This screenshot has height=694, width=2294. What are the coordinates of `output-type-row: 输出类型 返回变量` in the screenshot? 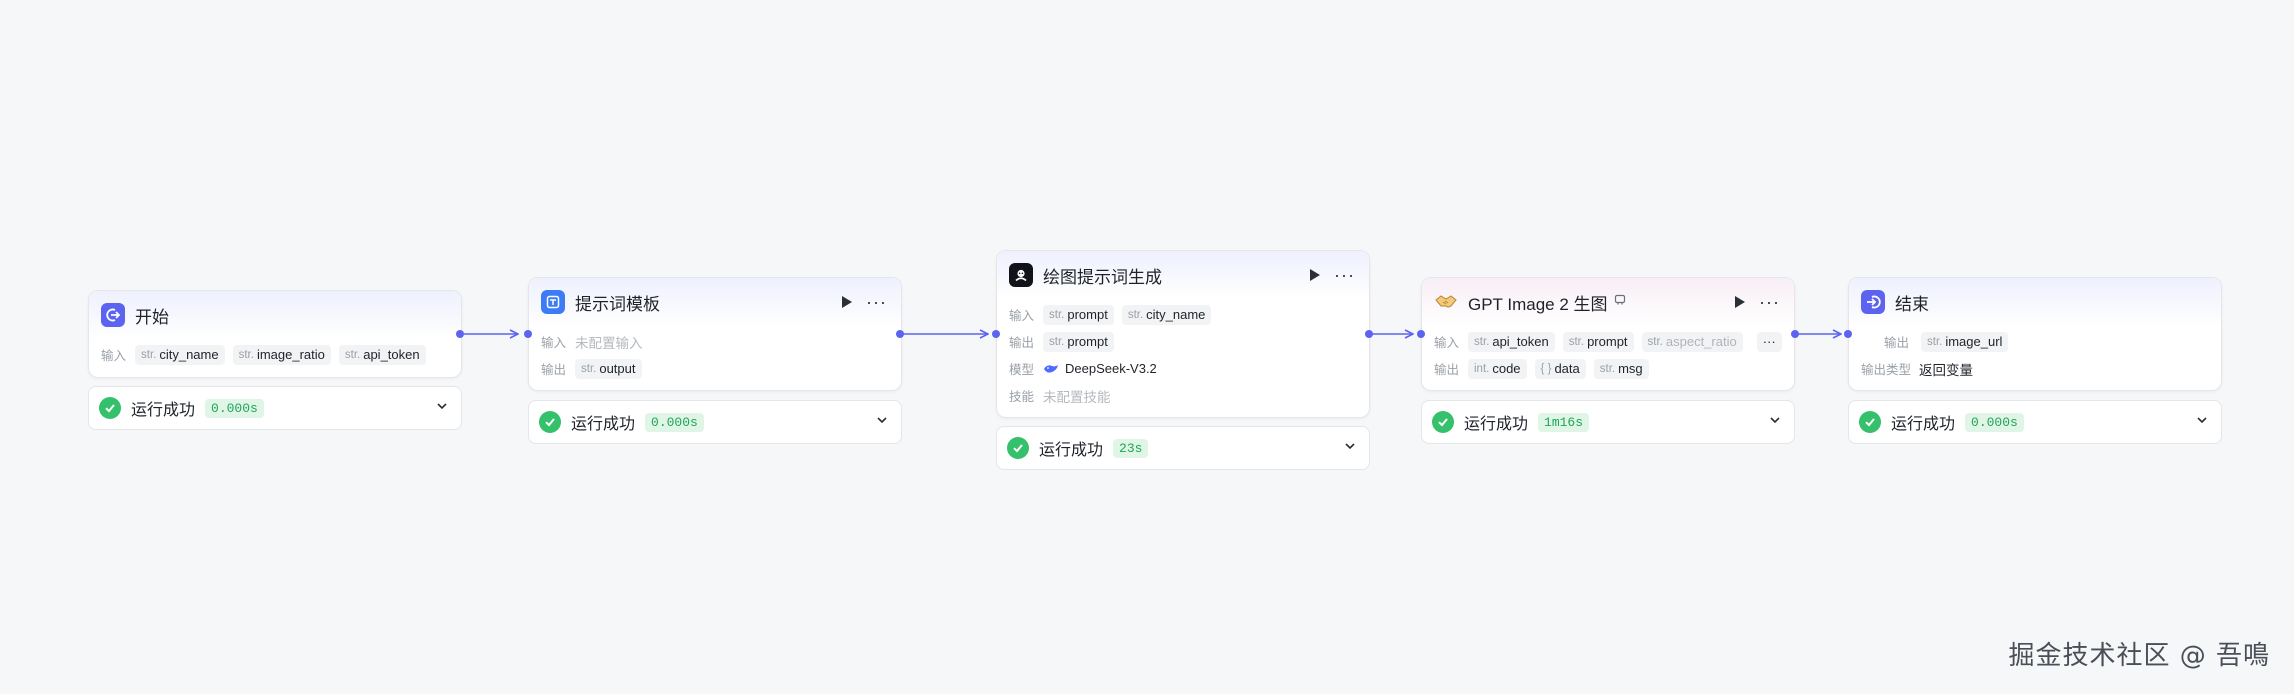 It's located at (2035, 368).